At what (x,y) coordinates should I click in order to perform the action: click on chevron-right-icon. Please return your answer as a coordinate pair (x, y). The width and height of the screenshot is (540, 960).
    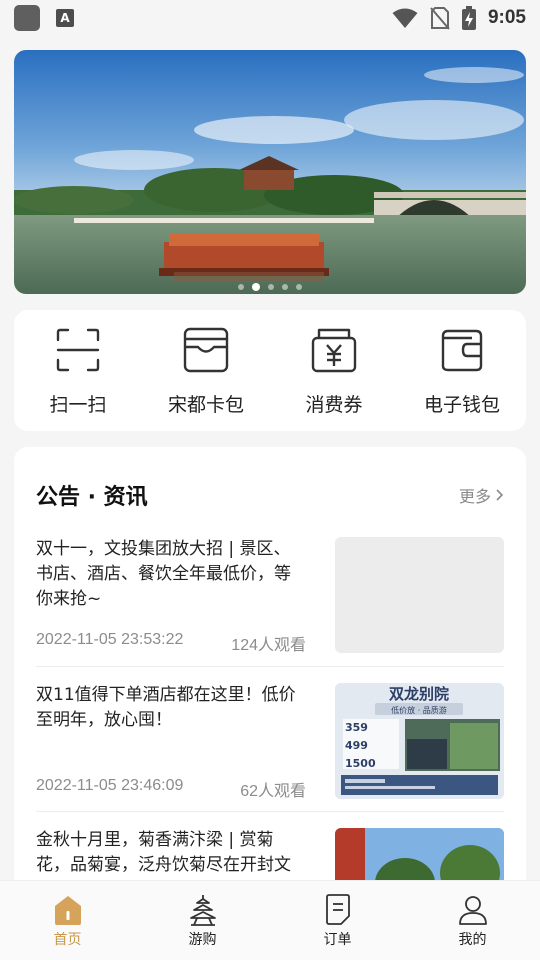
    Looking at the image, I should click on (500, 495).